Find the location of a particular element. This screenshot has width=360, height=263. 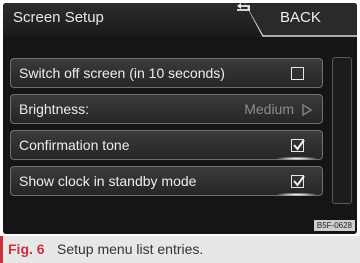

back-button: BACK is located at coordinates (296, 20).